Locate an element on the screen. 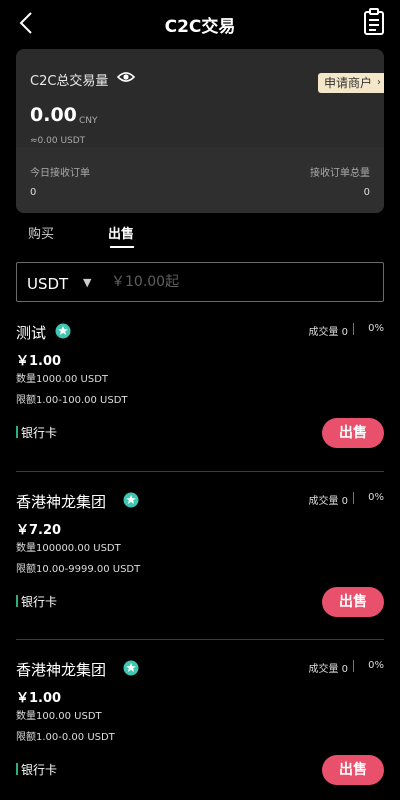 Image resolution: width=400 pixels, height=800 pixels. total-volume-usdt: ≈0.00 USDT is located at coordinates (58, 141).